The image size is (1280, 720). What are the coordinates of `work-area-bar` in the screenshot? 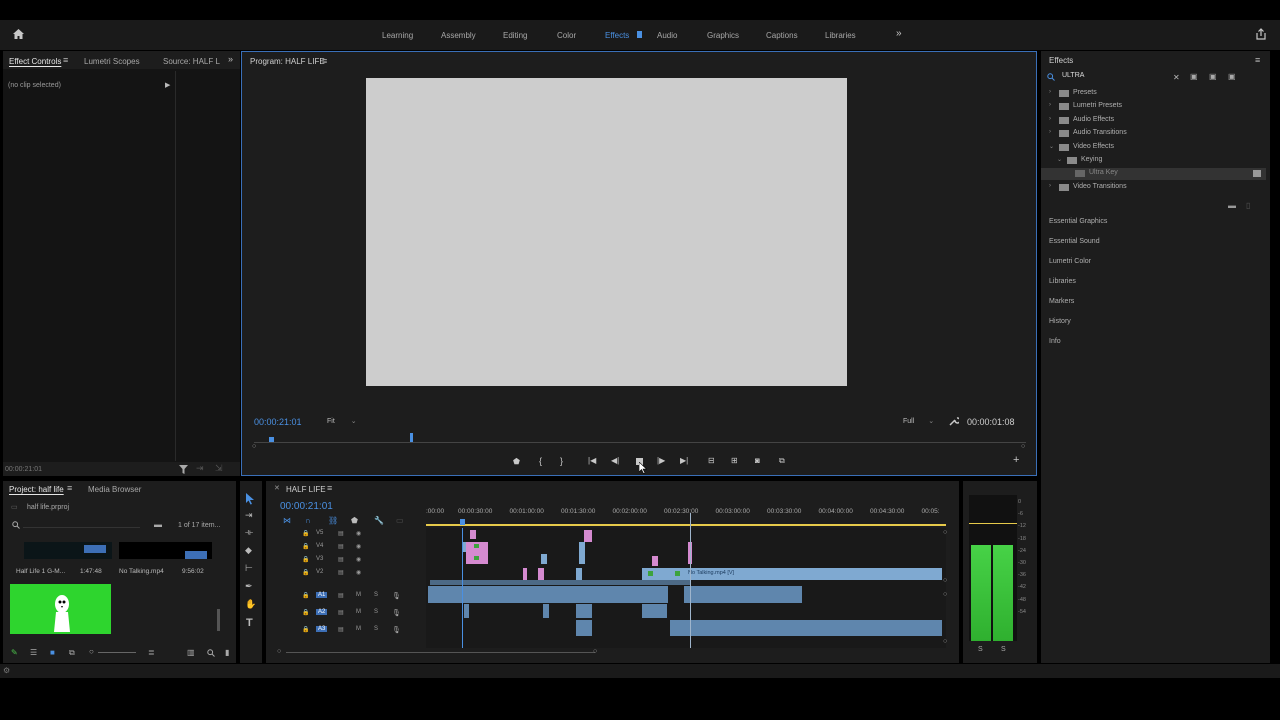 It's located at (686, 525).